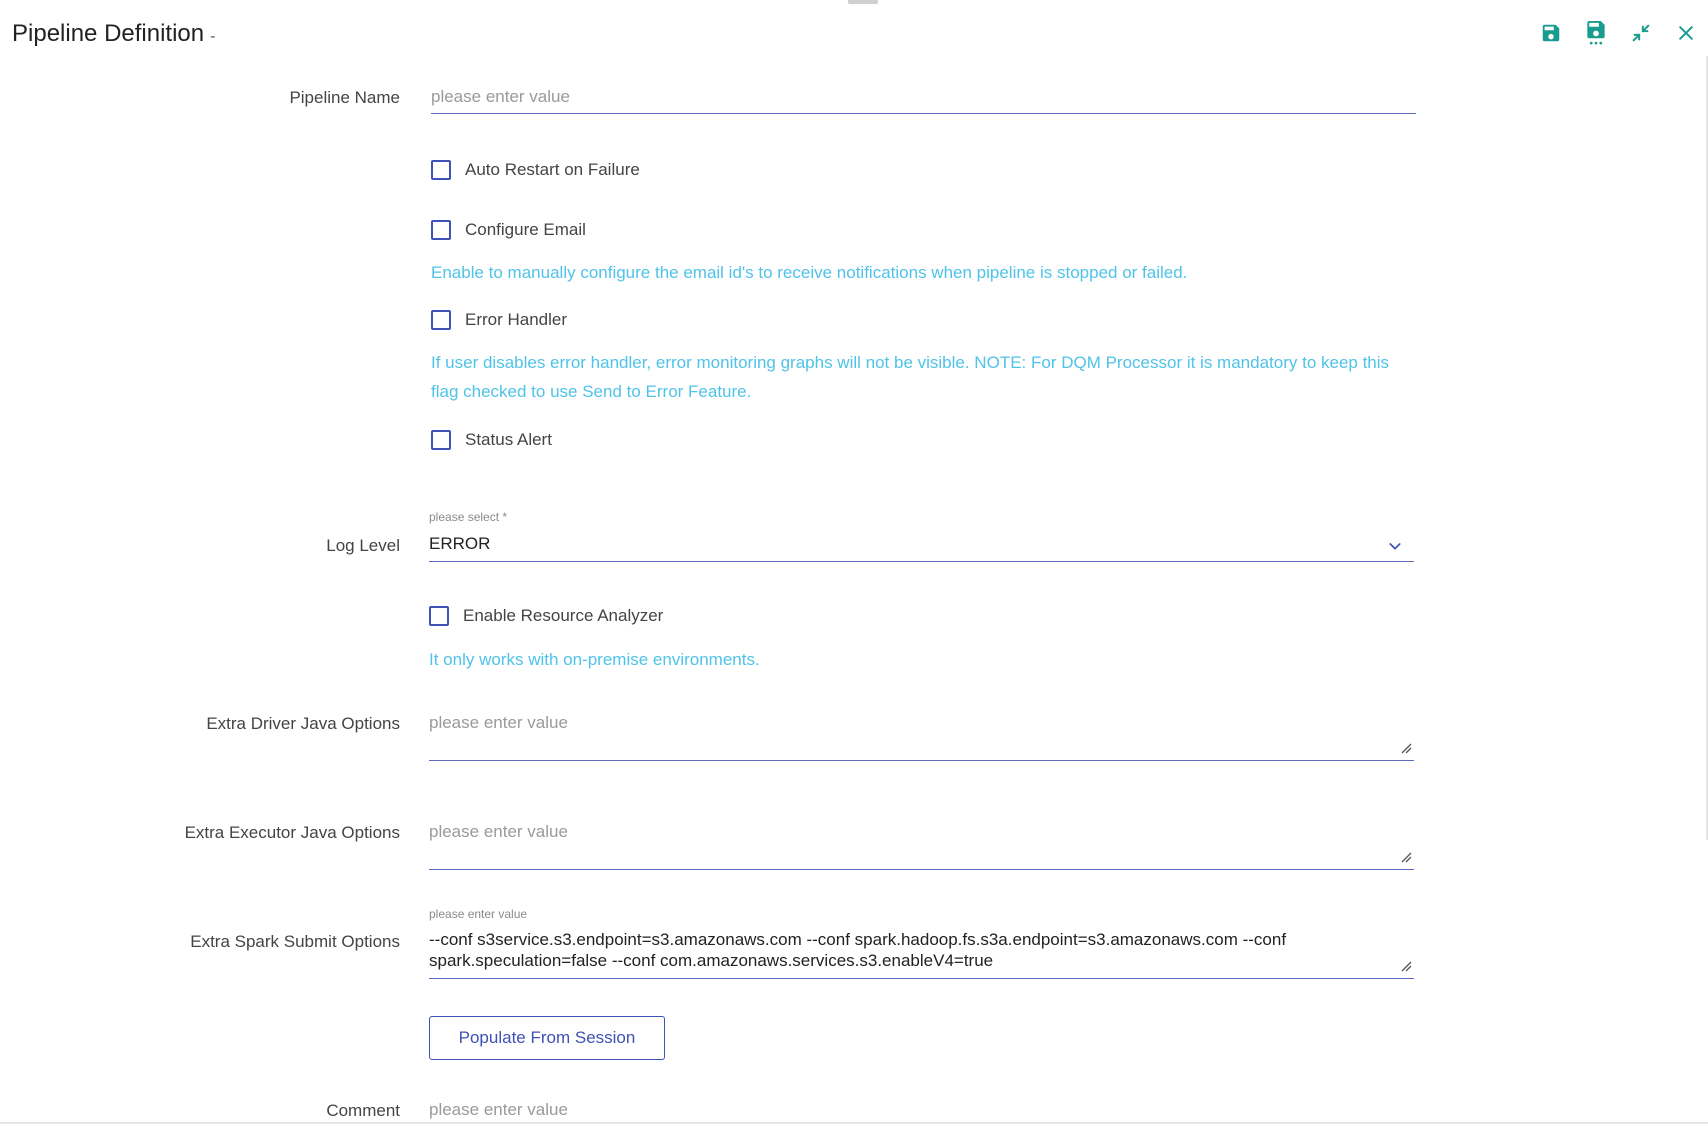  What do you see at coordinates (854, 1123) in the screenshot?
I see `bottom-divider` at bounding box center [854, 1123].